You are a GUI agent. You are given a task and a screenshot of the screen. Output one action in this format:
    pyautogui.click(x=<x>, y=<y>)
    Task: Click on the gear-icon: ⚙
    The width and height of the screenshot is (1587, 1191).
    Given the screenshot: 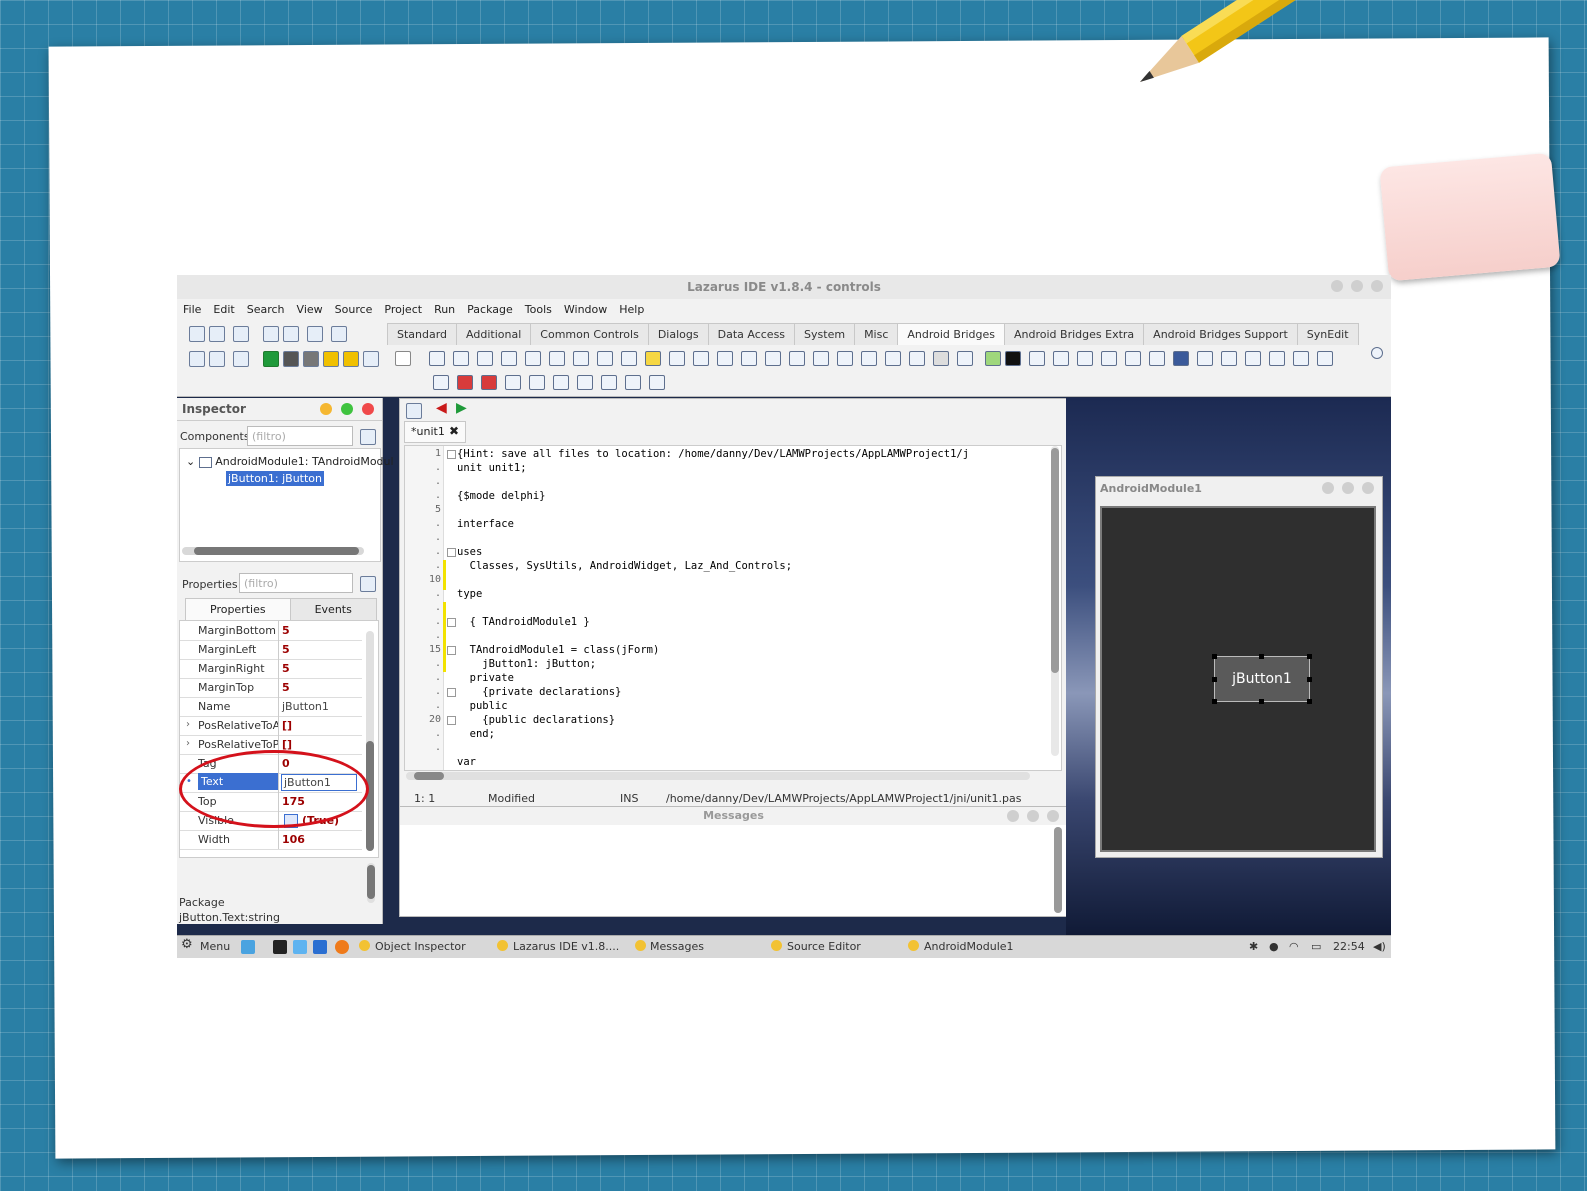 What is the action you would take?
    pyautogui.click(x=187, y=944)
    